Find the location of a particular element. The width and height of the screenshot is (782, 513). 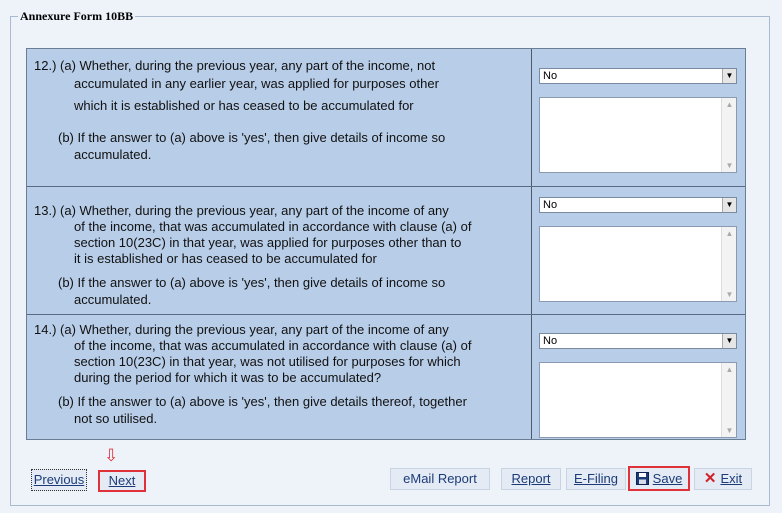

q13-answer-select: No ▼ is located at coordinates (638, 205).